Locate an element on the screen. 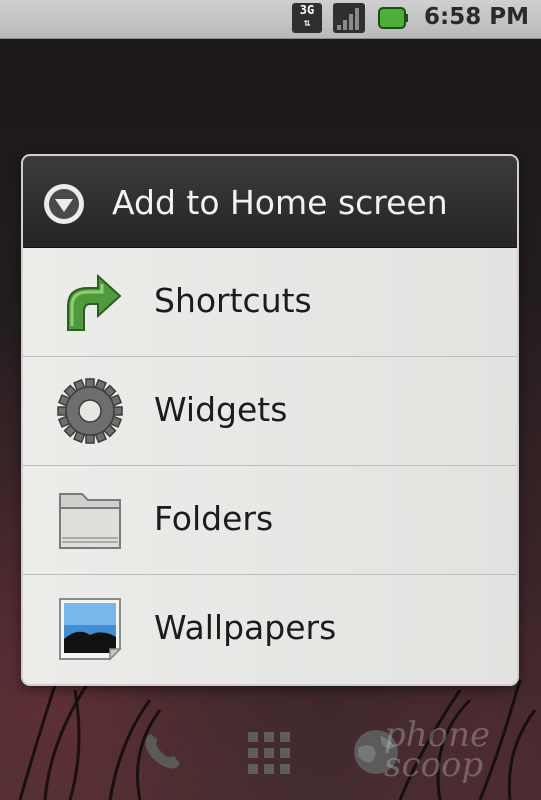 This screenshot has width=541, height=800. list-item-wallpapers: Wallpapers is located at coordinates (270, 629).